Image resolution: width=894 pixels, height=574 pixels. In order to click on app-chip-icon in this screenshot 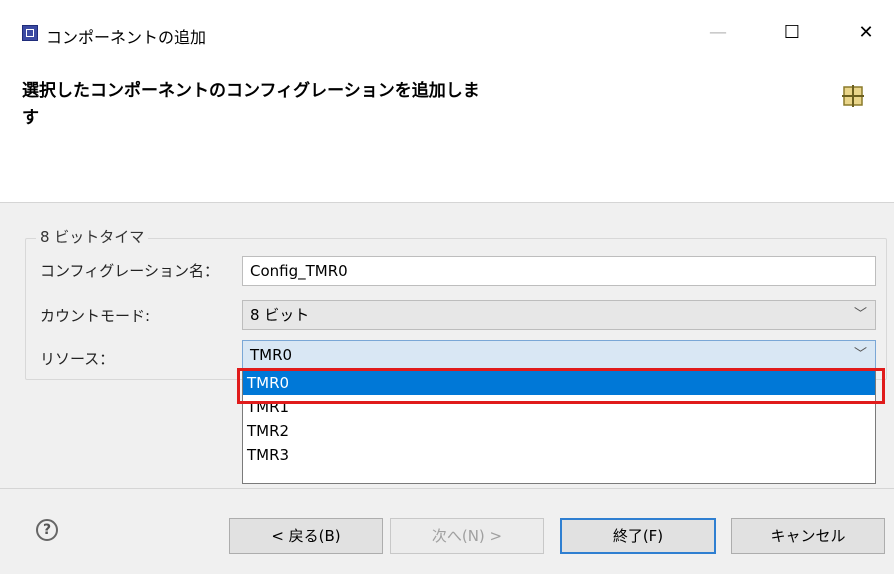, I will do `click(30, 33)`.